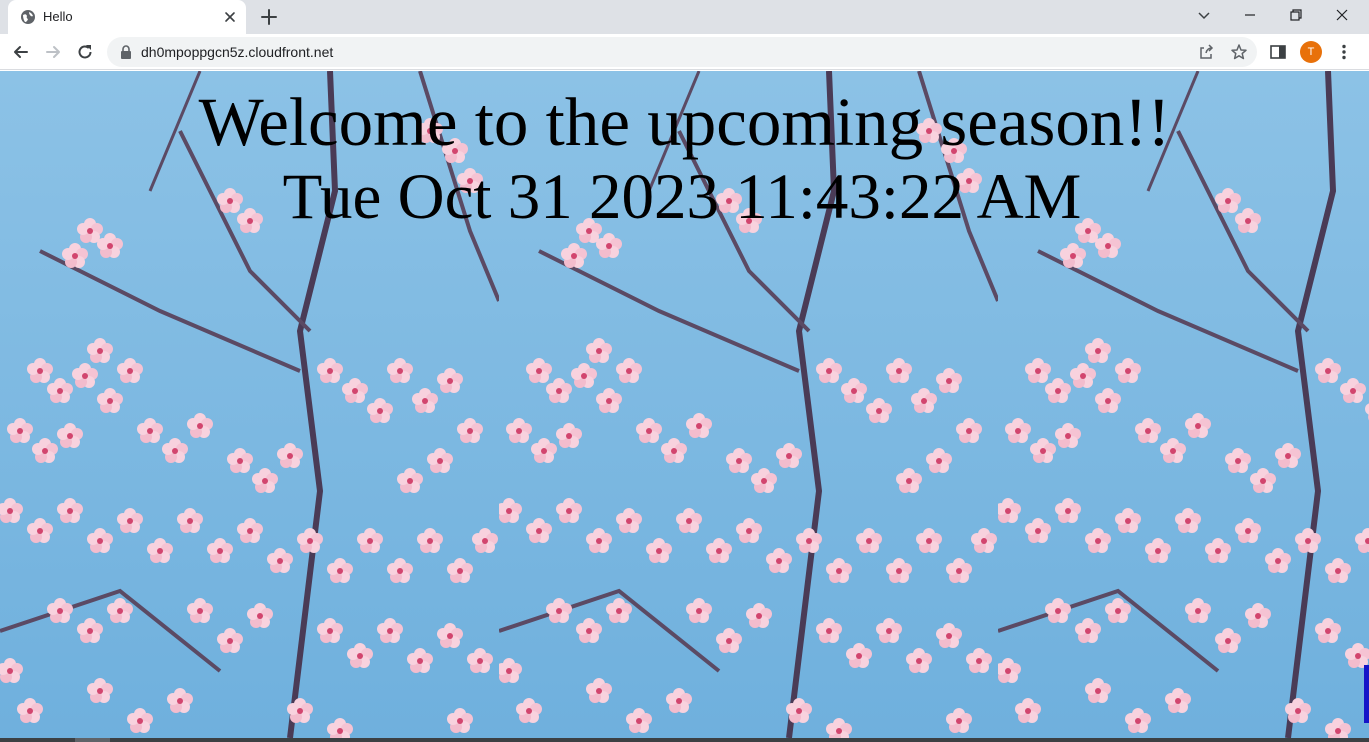 The image size is (1369, 742). I want to click on back-button, so click(21, 52).